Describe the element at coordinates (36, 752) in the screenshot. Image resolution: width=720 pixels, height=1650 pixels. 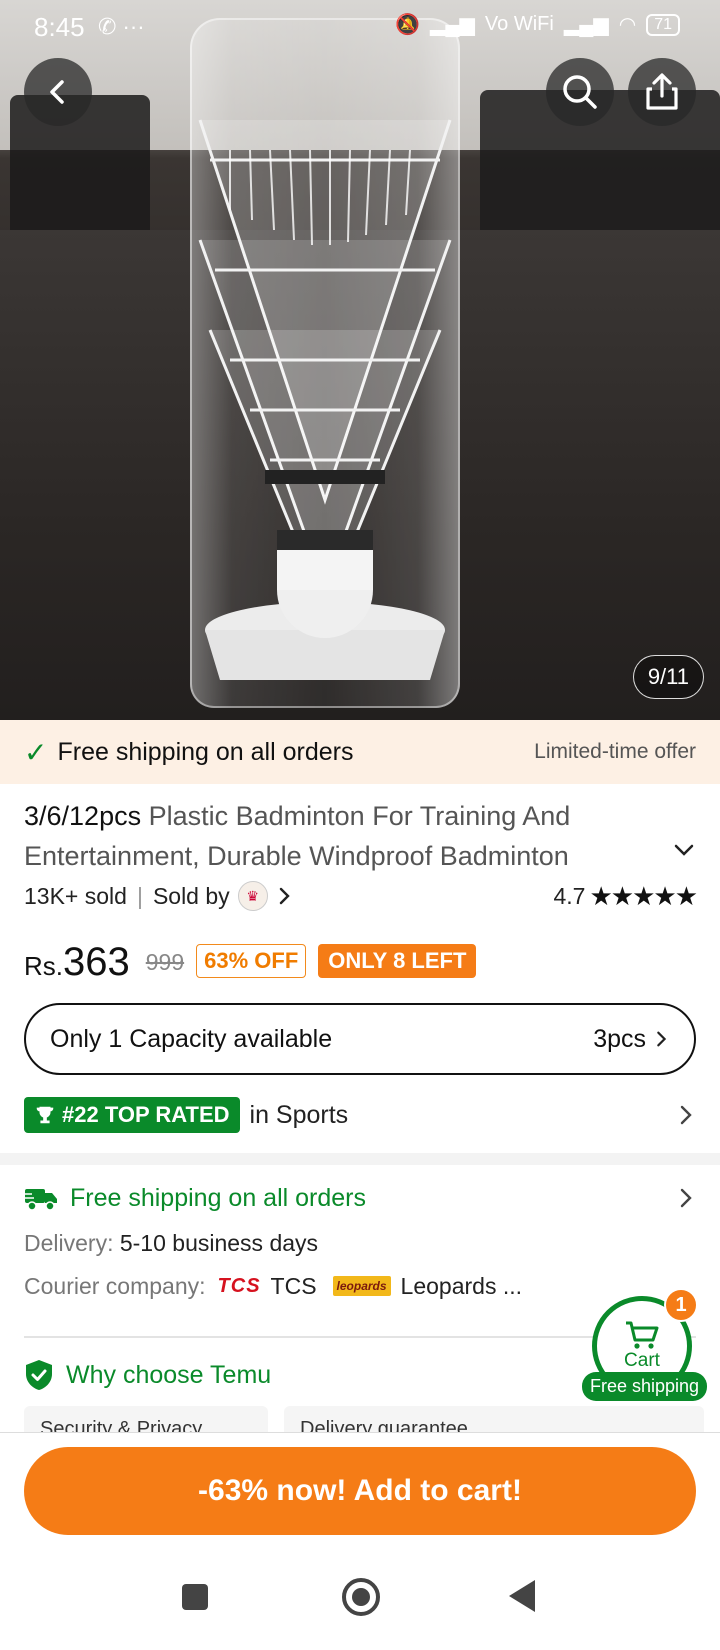
I see `check-icon: ✓` at that location.